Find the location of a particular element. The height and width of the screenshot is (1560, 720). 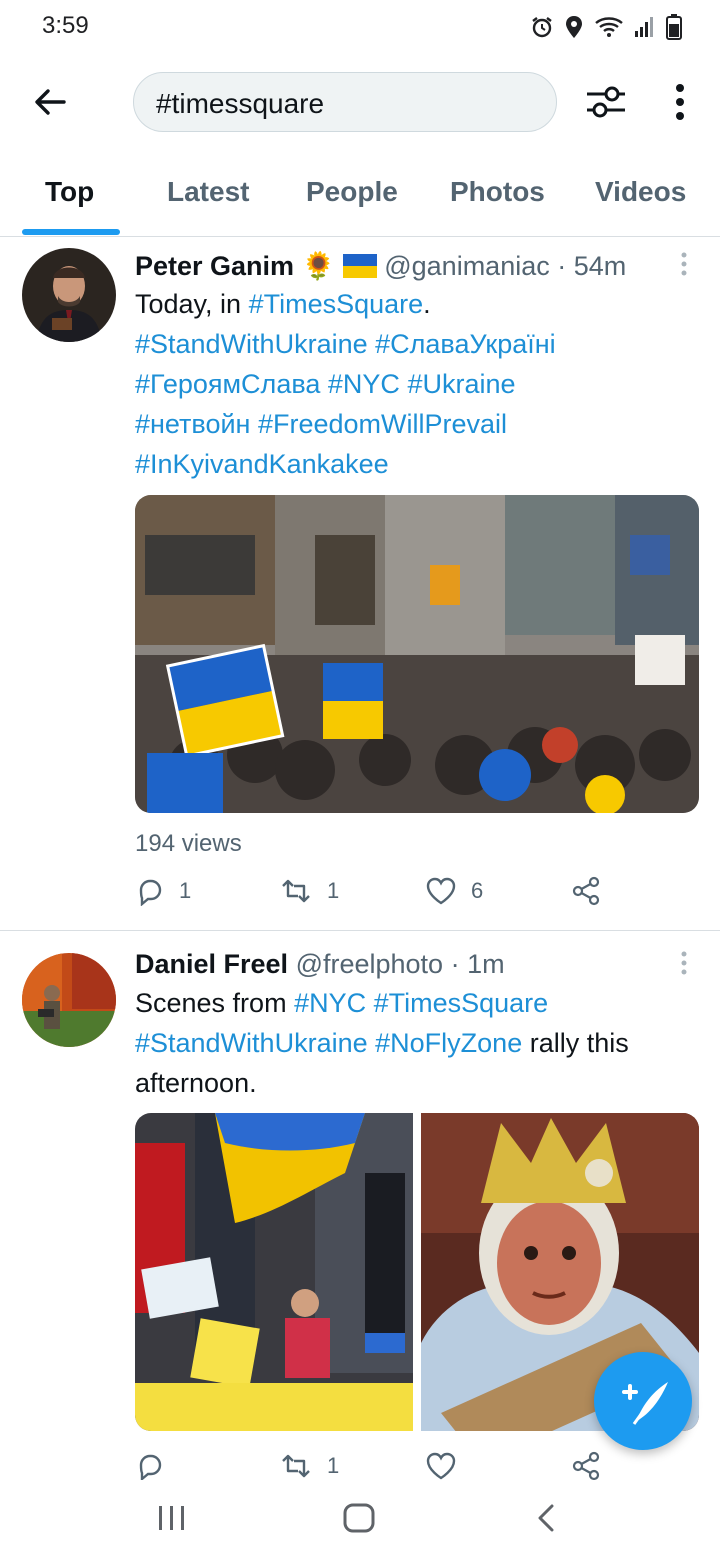

system-navigation-bar is located at coordinates (360, 1520).